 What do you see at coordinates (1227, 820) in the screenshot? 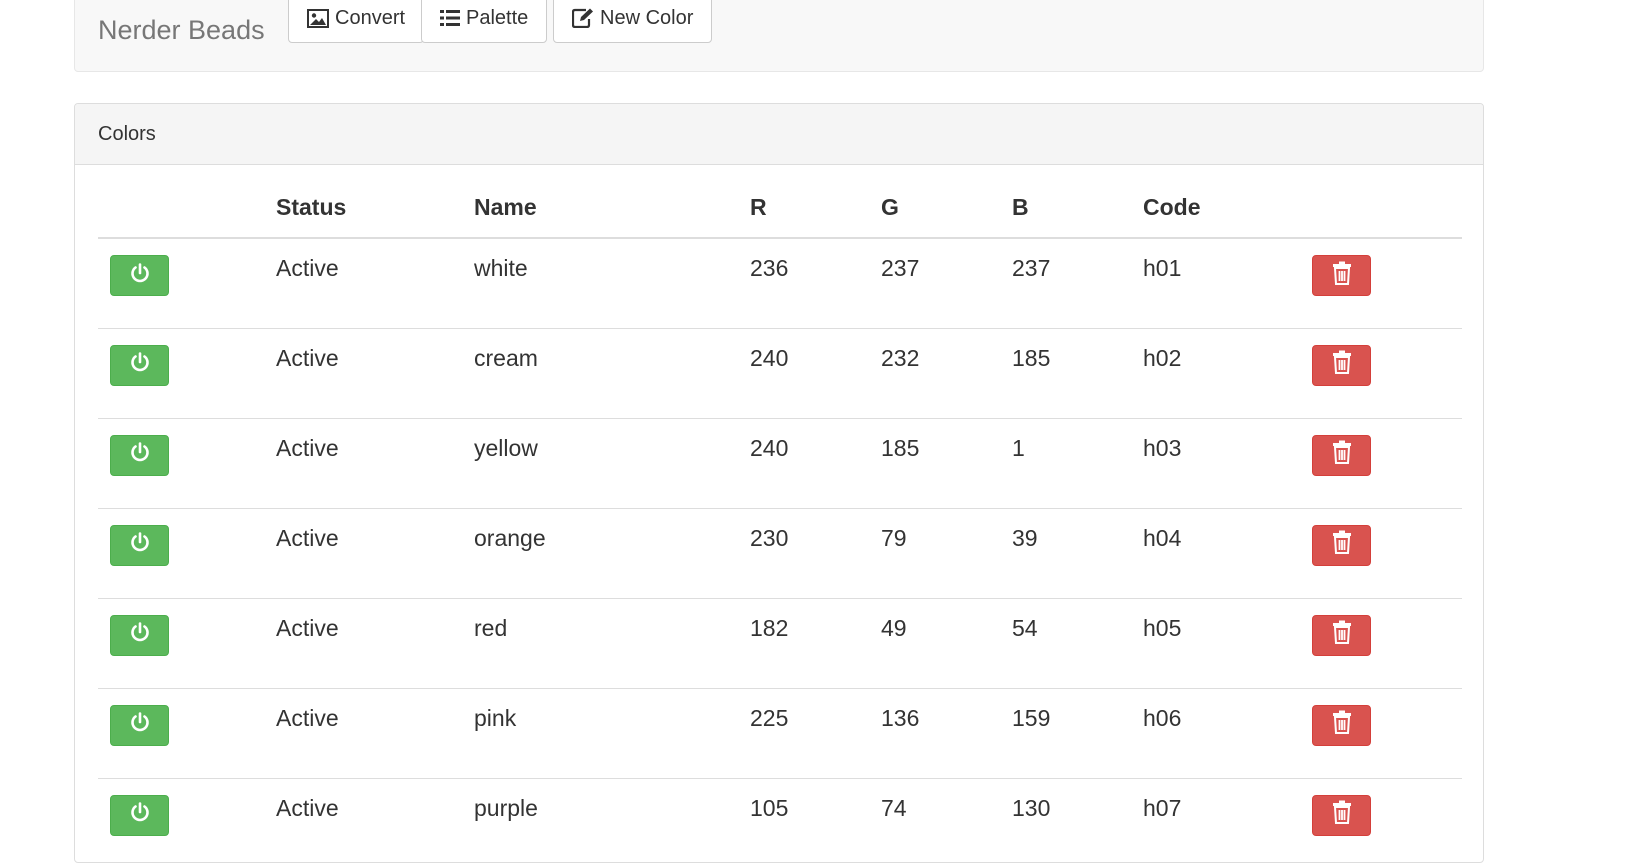
I see `code-cell: h07` at bounding box center [1227, 820].